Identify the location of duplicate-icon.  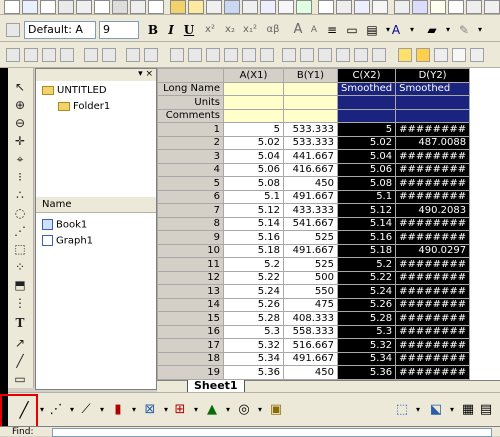
(344, 7).